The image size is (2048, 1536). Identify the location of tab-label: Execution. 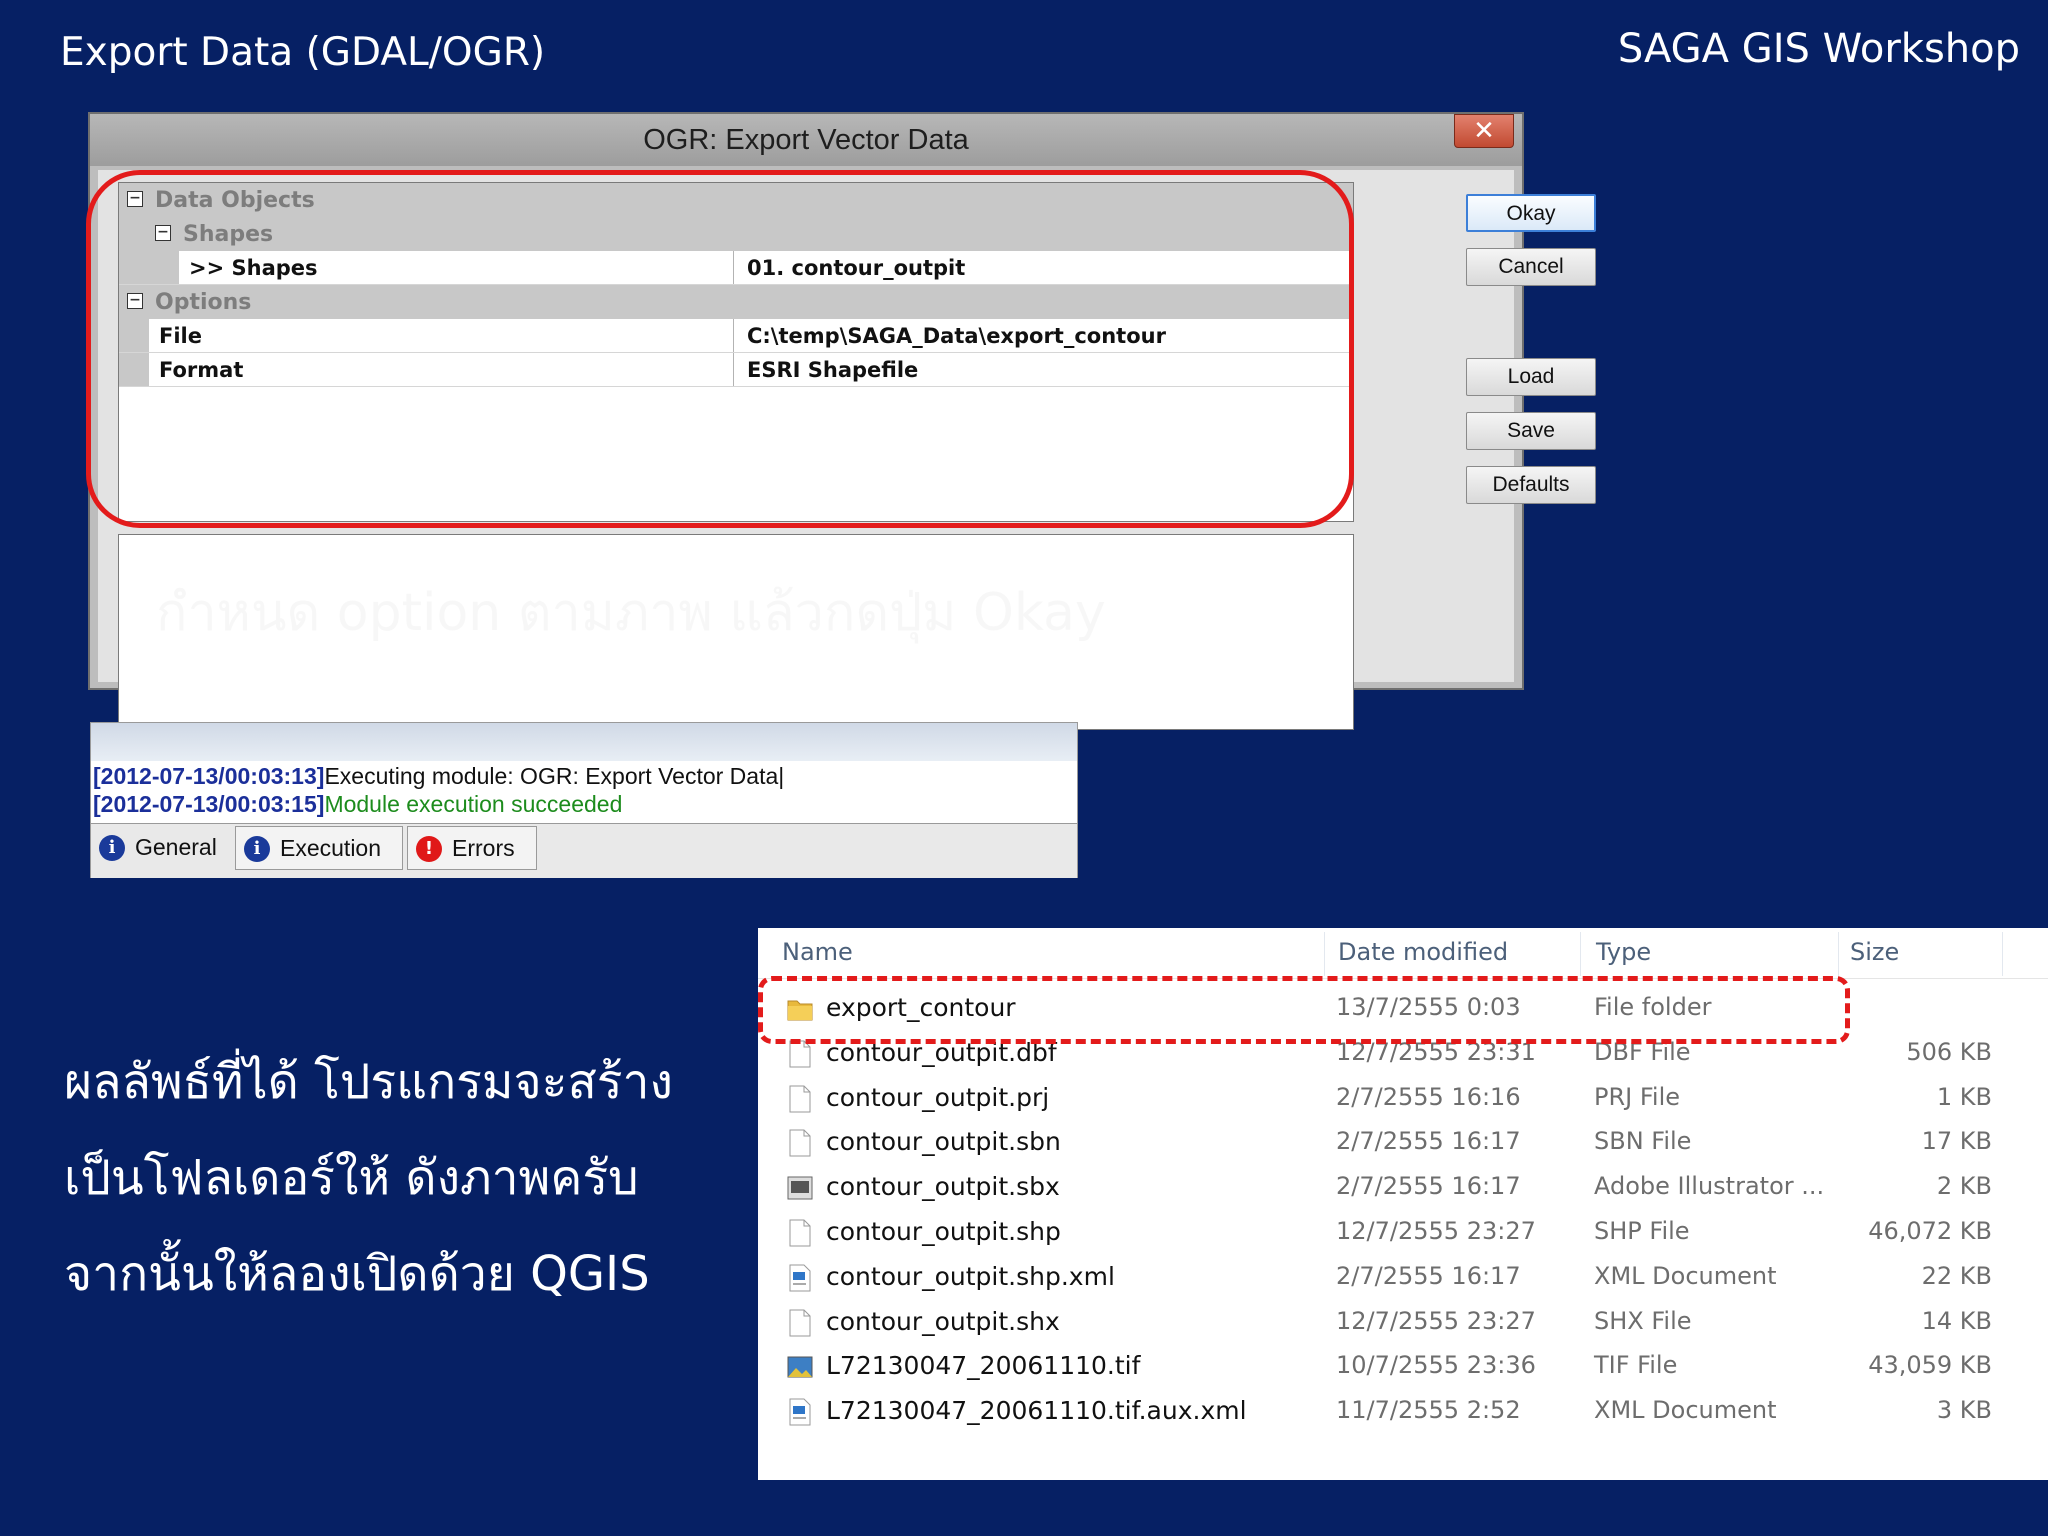
(331, 848).